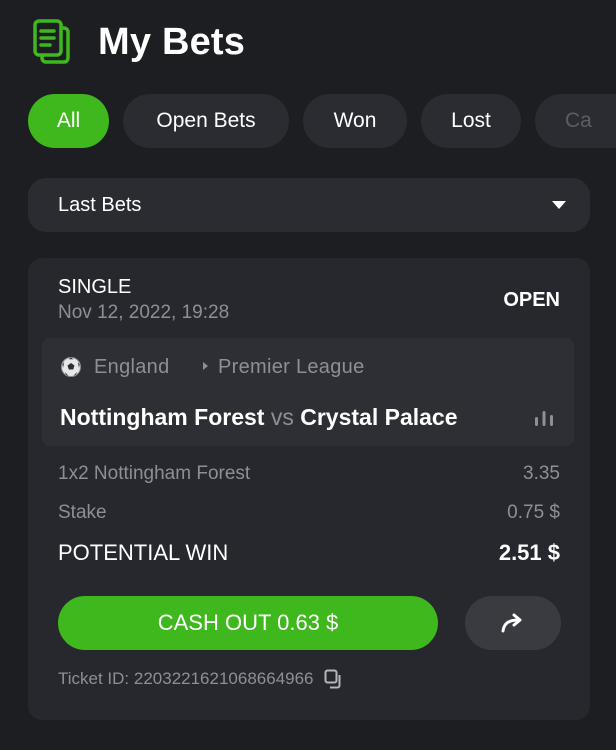  What do you see at coordinates (531, 300) in the screenshot?
I see `bet-status: OPEN` at bounding box center [531, 300].